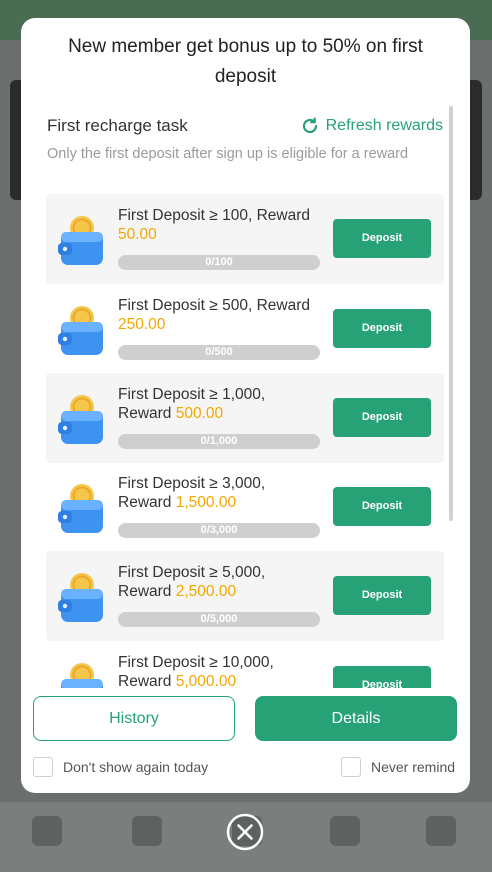 Image resolution: width=492 pixels, height=872 pixels. I want to click on nav-home-icon, so click(47, 831).